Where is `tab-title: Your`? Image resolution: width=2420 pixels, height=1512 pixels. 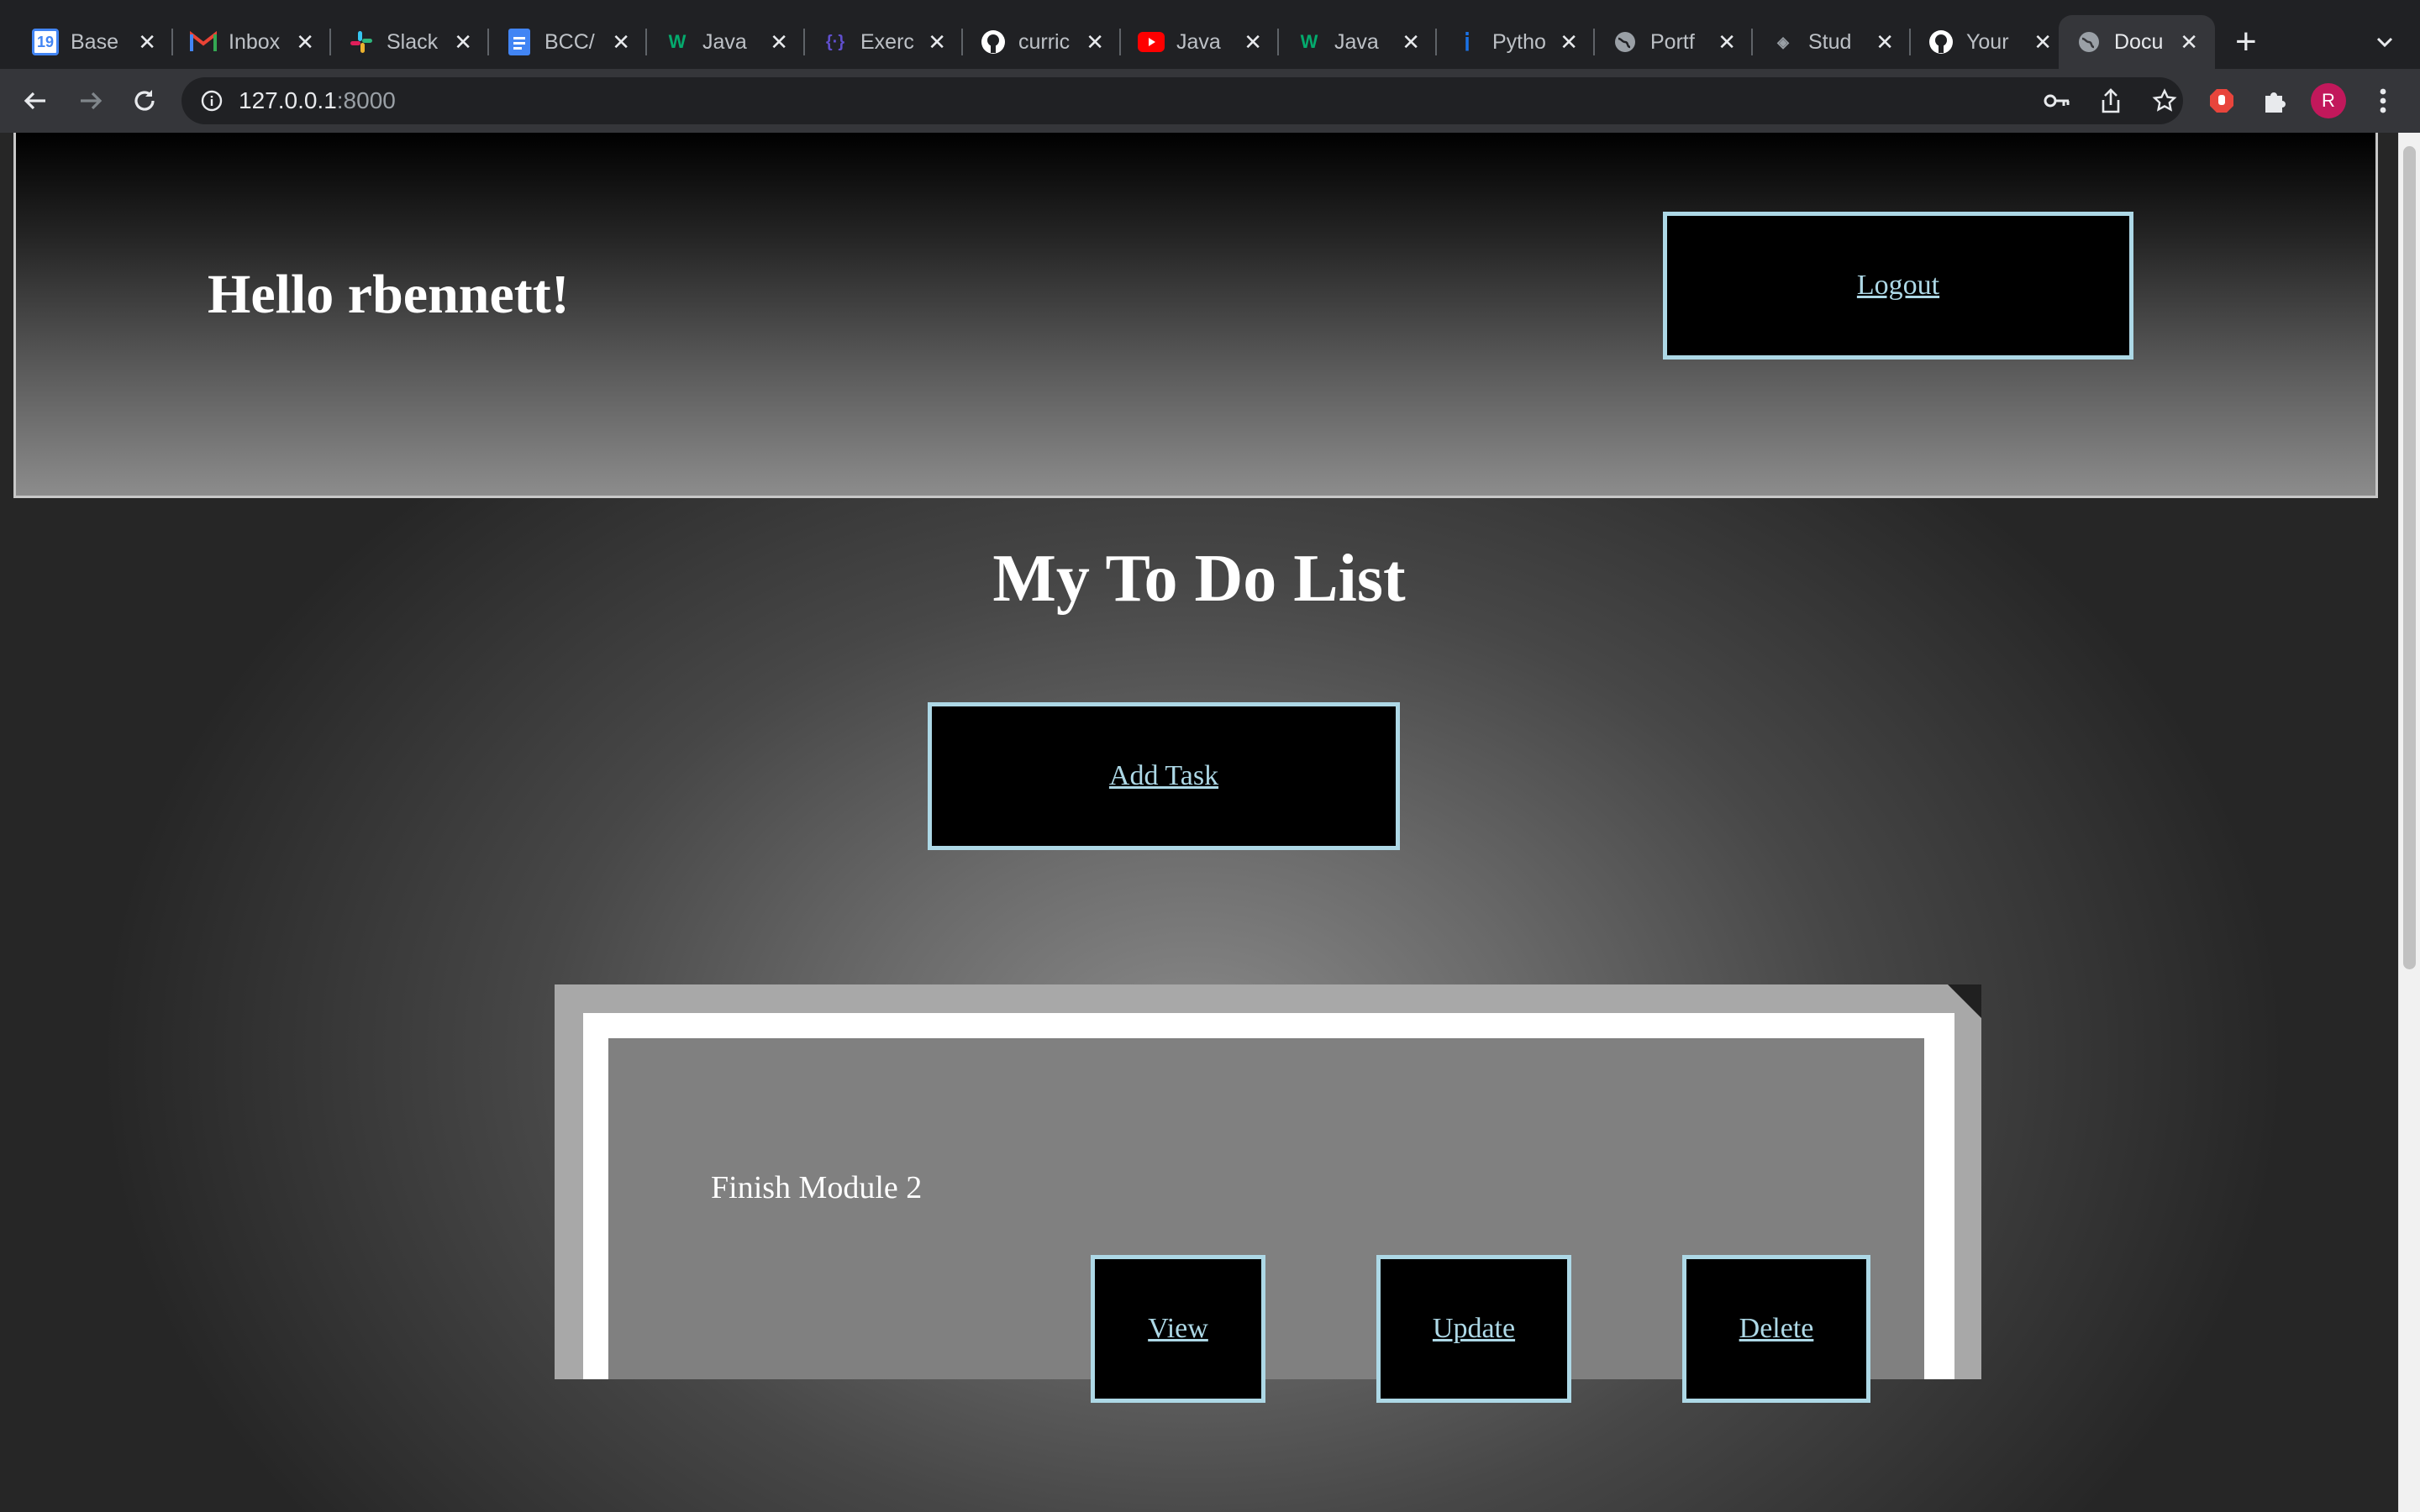
tab-title: Your is located at coordinates (1987, 41).